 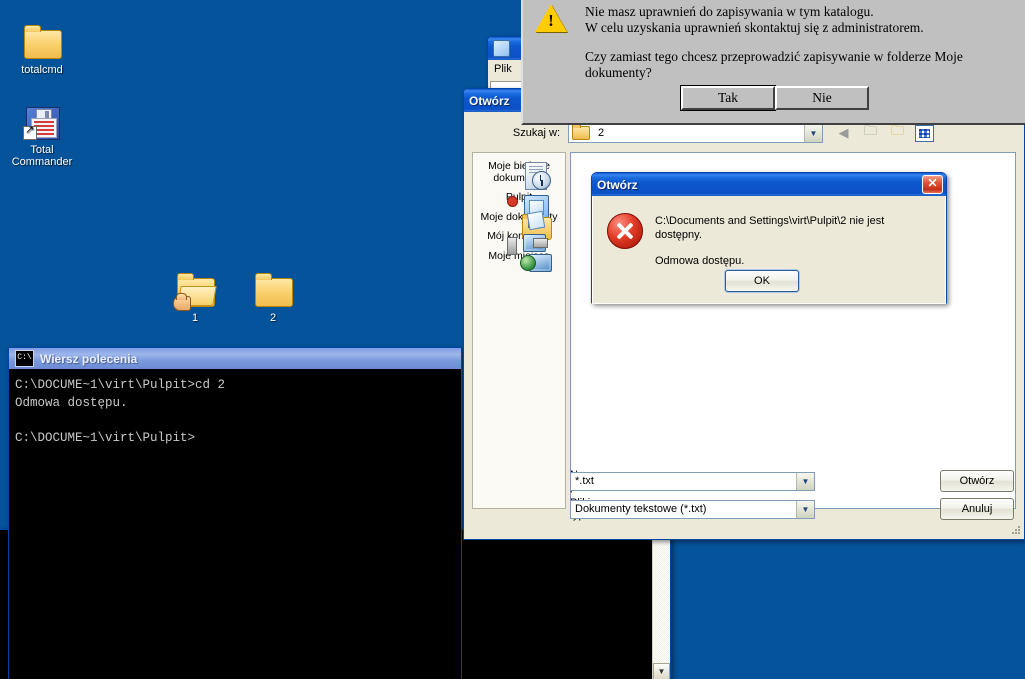 What do you see at coordinates (762, 281) in the screenshot?
I see `ok-button: OK` at bounding box center [762, 281].